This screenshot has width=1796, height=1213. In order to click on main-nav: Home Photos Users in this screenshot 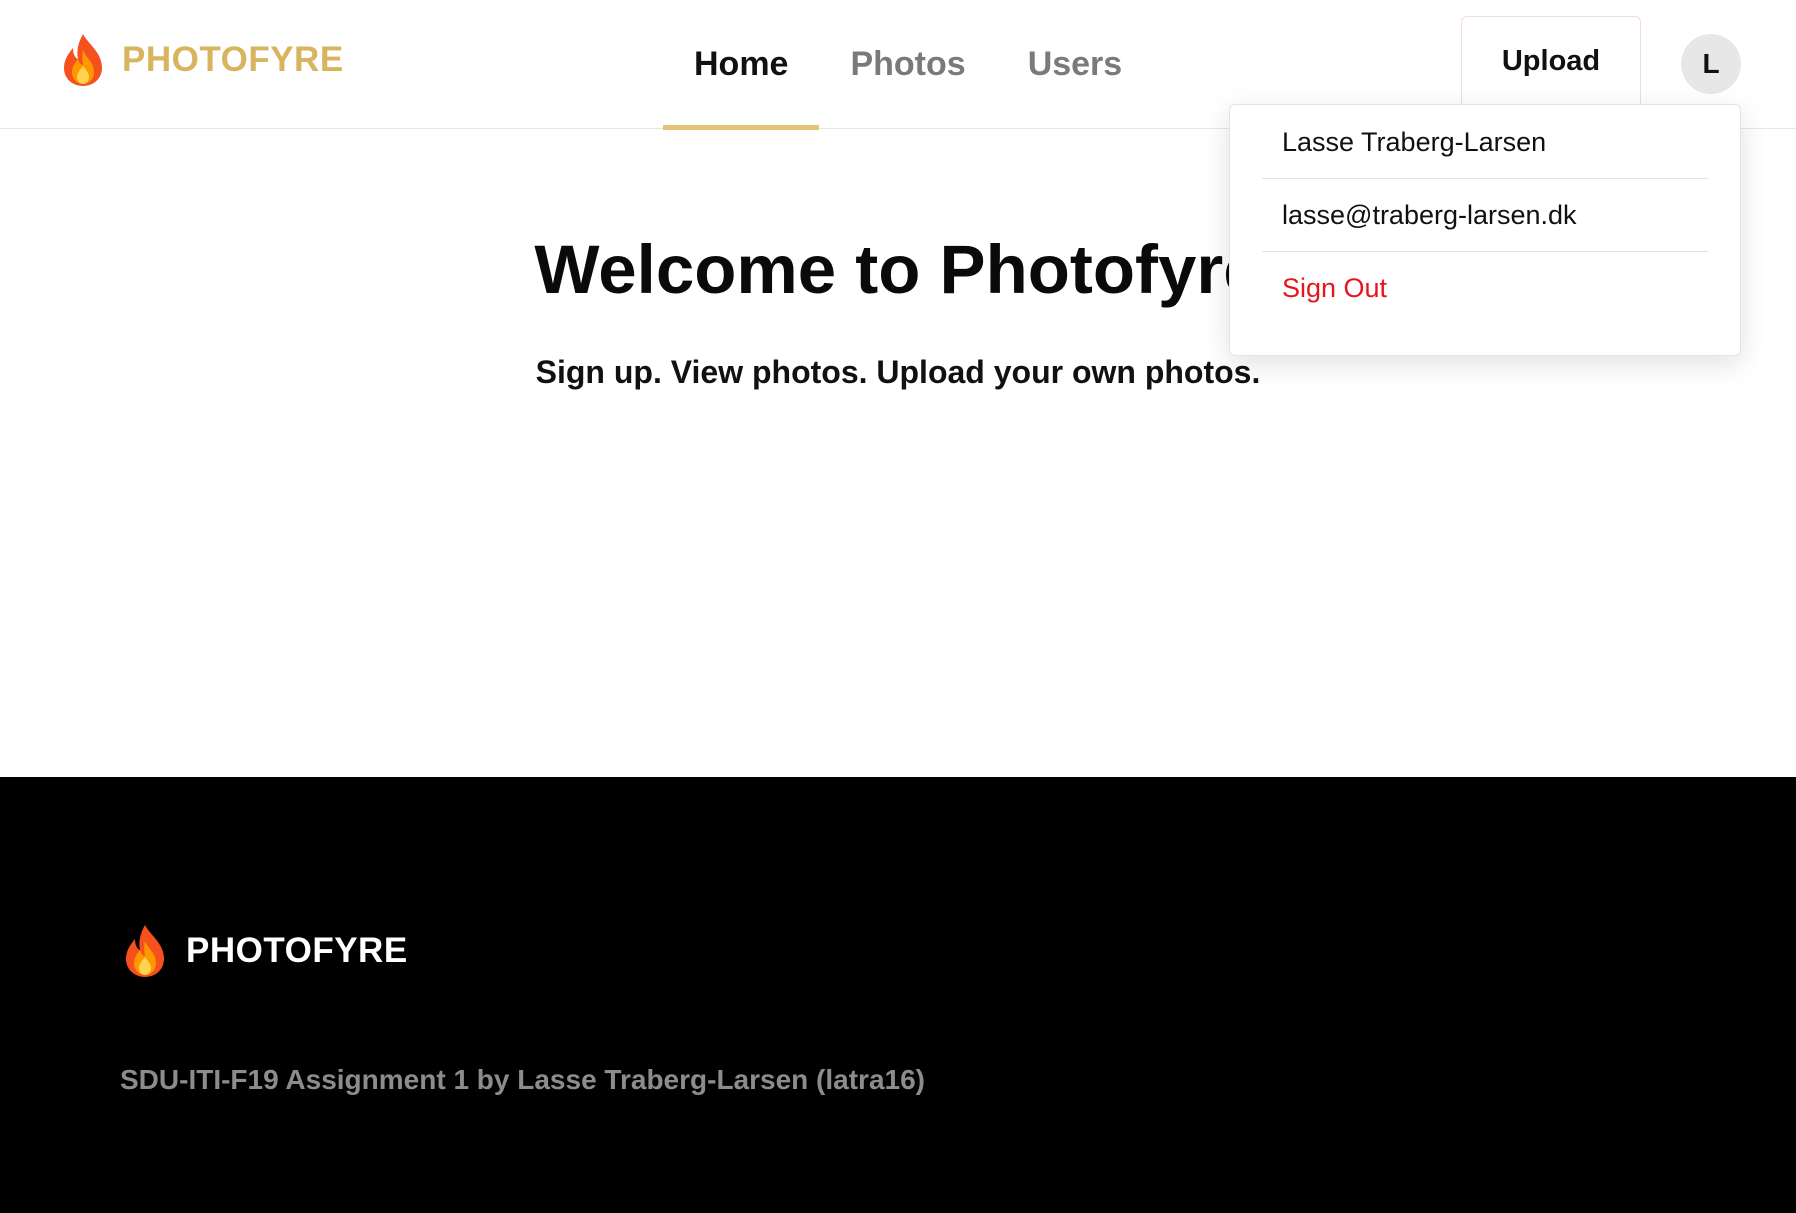, I will do `click(908, 65)`.